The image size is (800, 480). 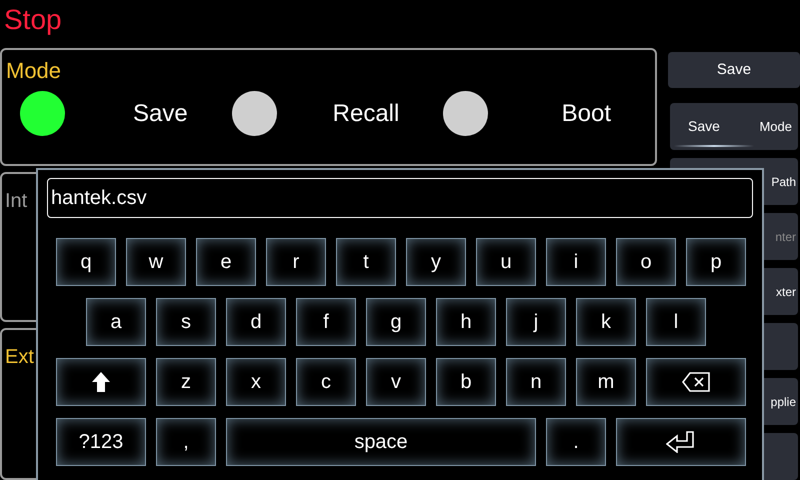 What do you see at coordinates (186, 322) in the screenshot?
I see `key: s` at bounding box center [186, 322].